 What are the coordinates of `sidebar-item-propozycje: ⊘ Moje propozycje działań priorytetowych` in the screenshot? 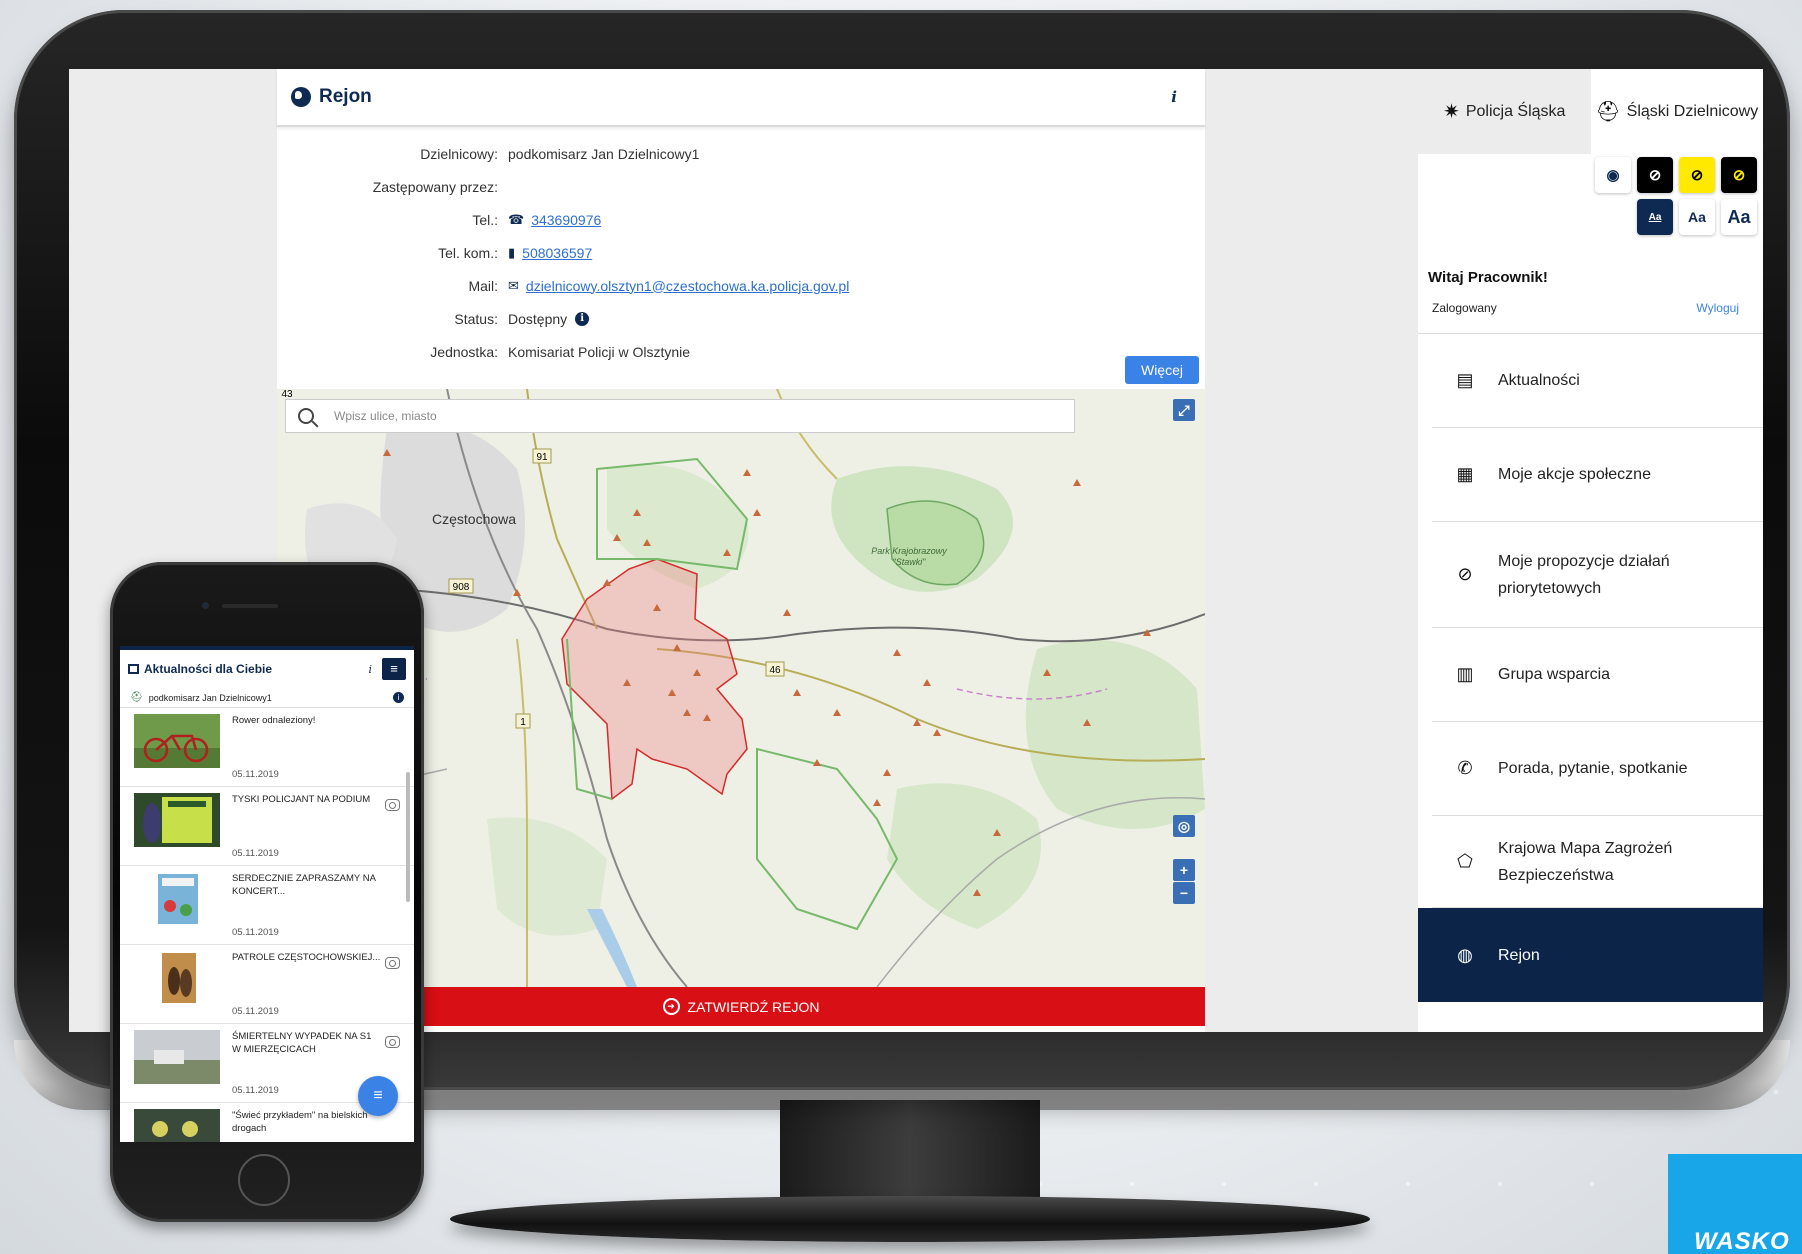 It's located at (1597, 575).